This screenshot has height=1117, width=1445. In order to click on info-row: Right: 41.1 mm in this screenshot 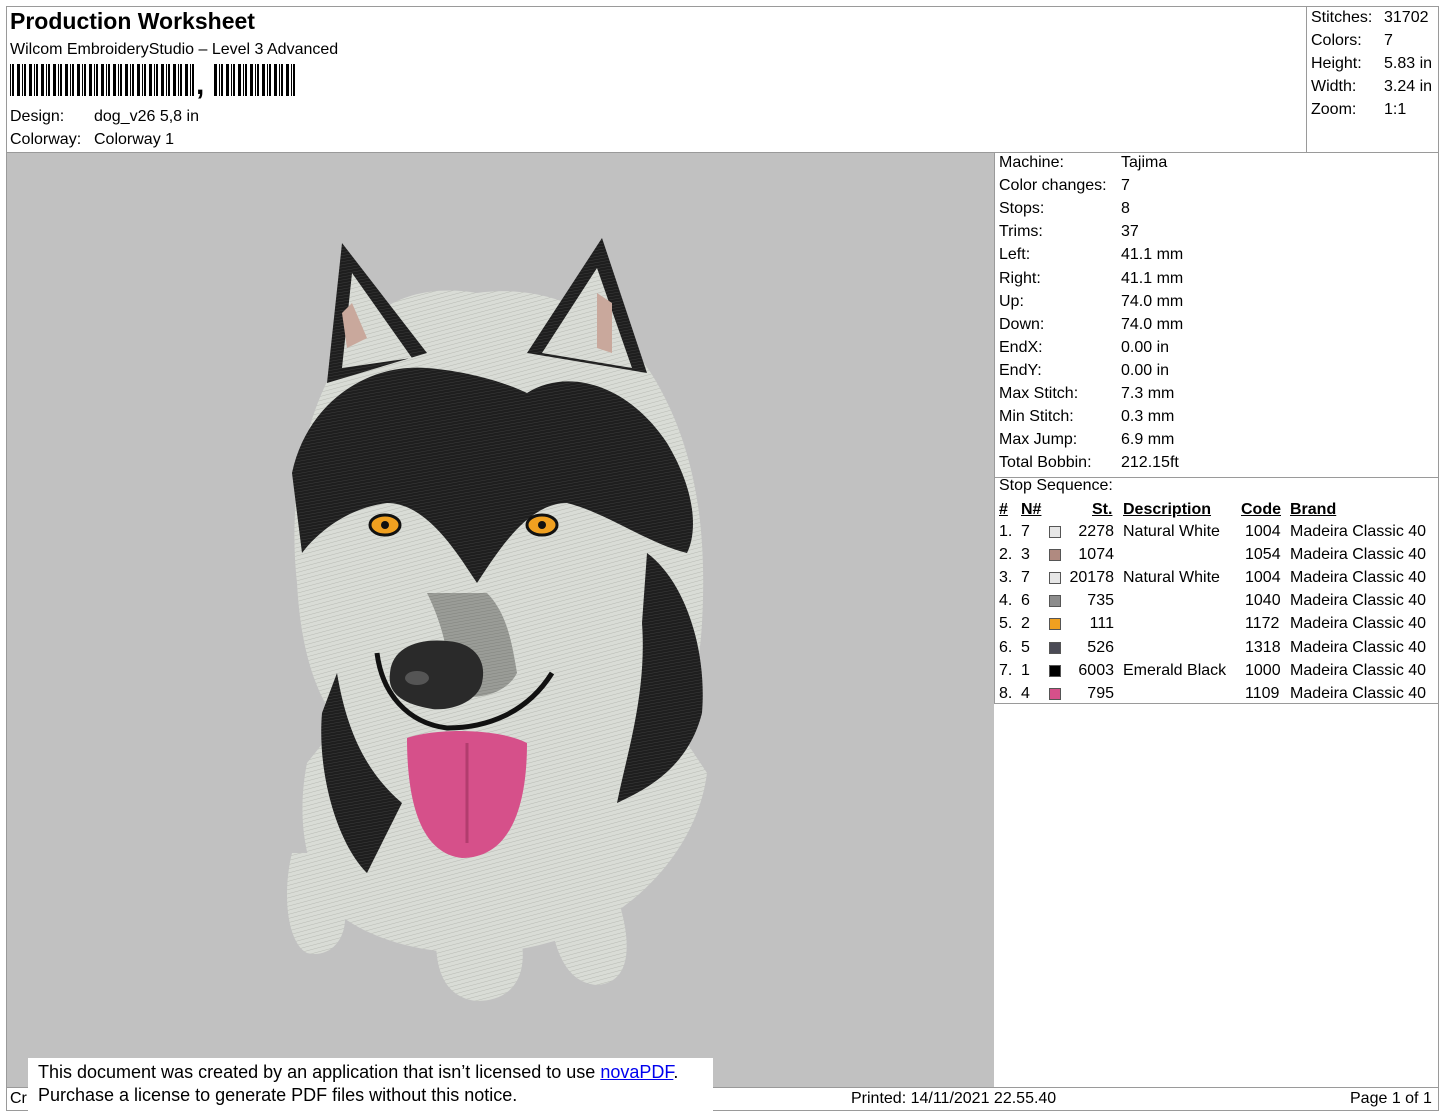, I will do `click(1091, 279)`.